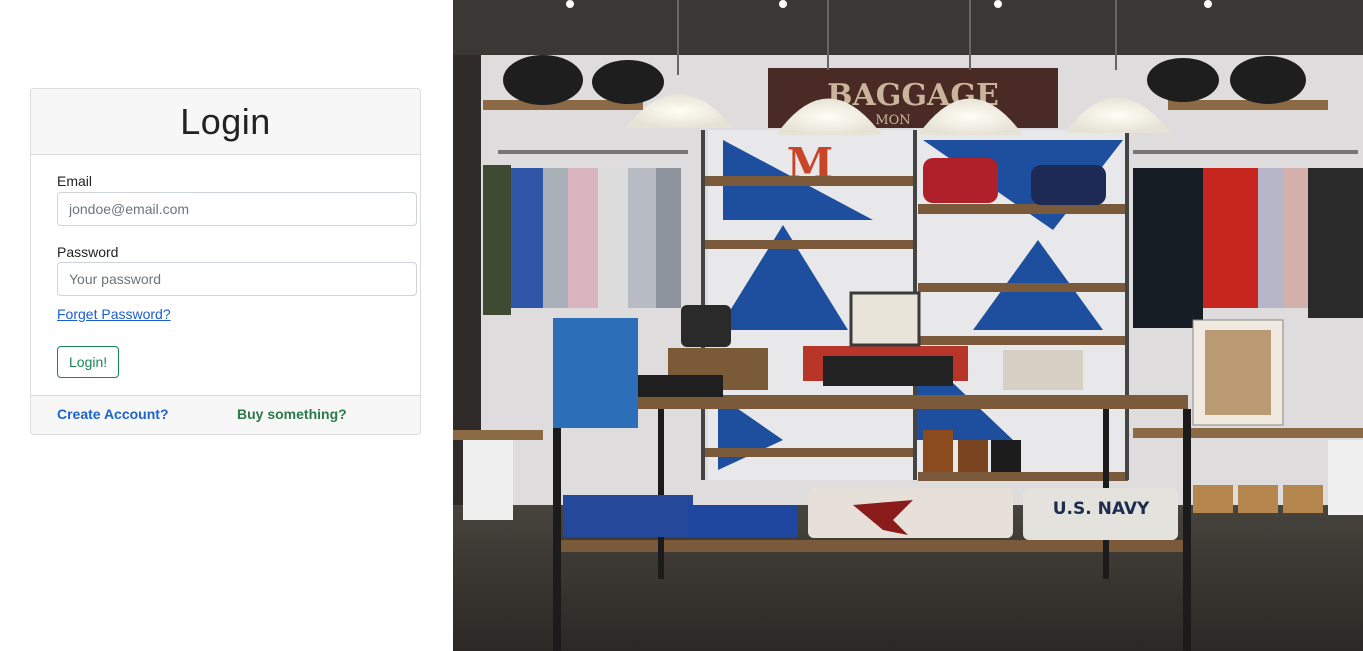 The image size is (1363, 651). What do you see at coordinates (113, 414) in the screenshot?
I see `create-account-link: Create Account?` at bounding box center [113, 414].